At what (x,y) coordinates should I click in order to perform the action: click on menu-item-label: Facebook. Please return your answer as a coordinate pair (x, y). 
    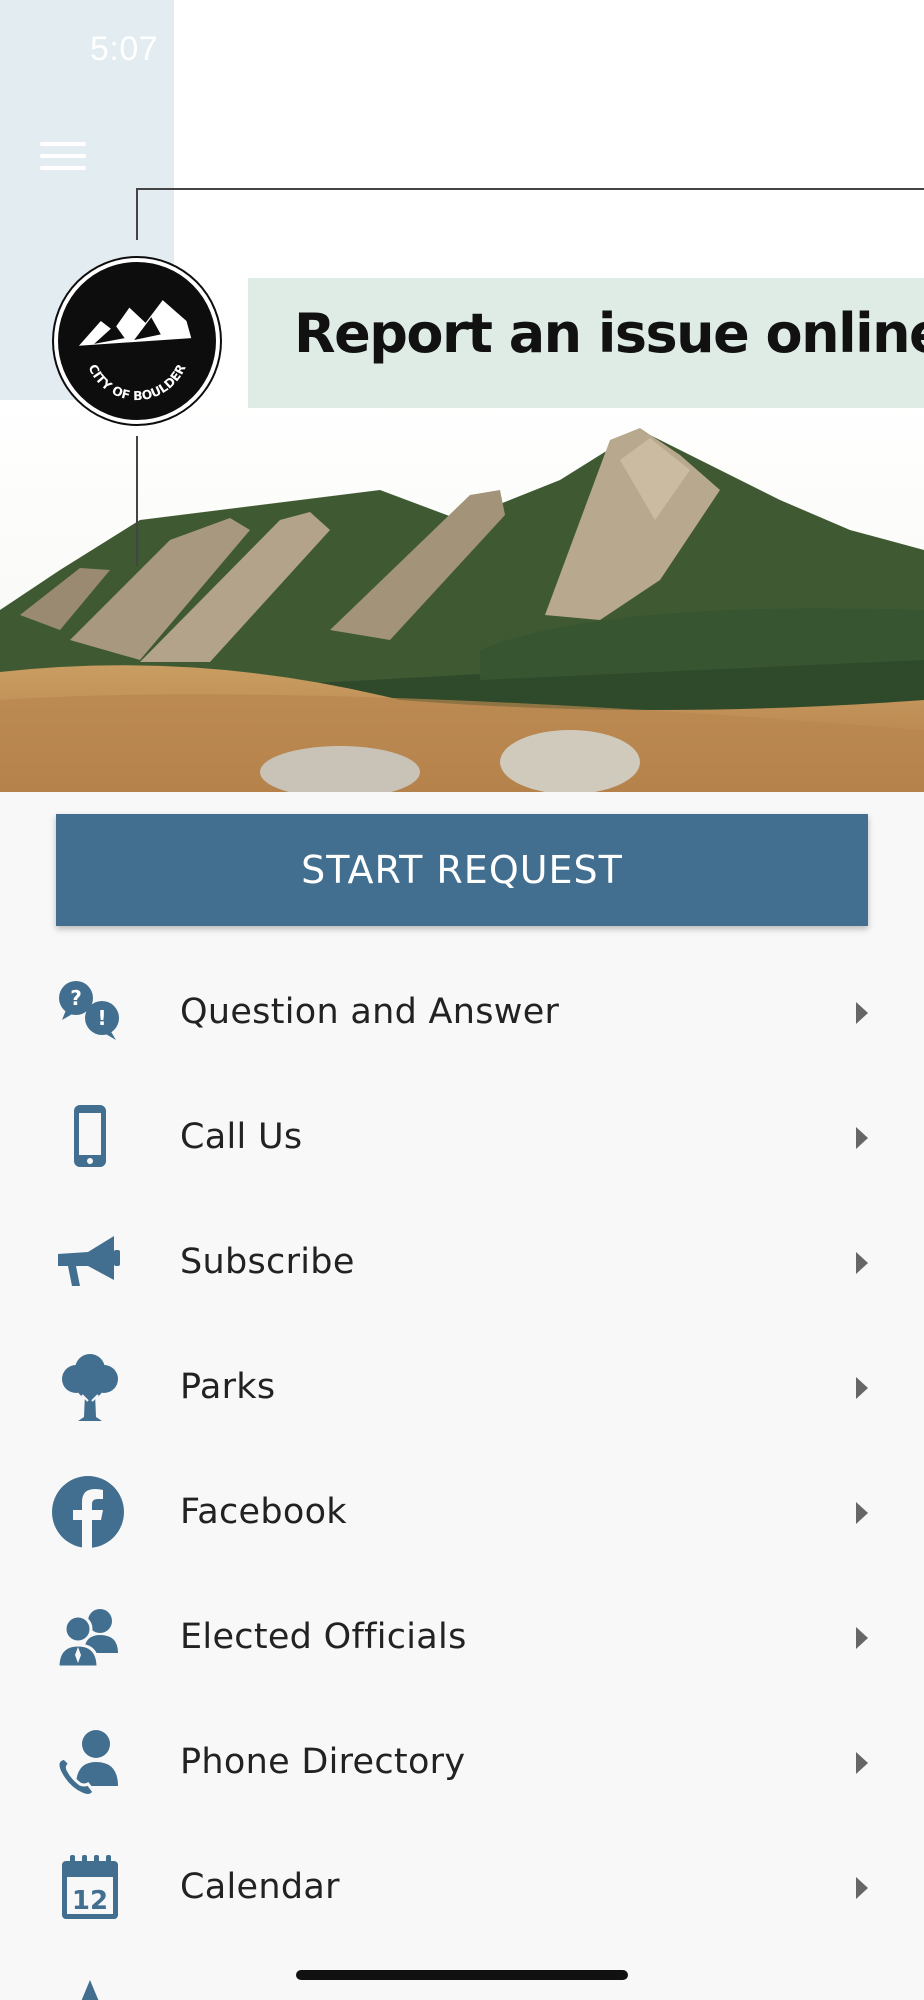
    Looking at the image, I should click on (263, 1512).